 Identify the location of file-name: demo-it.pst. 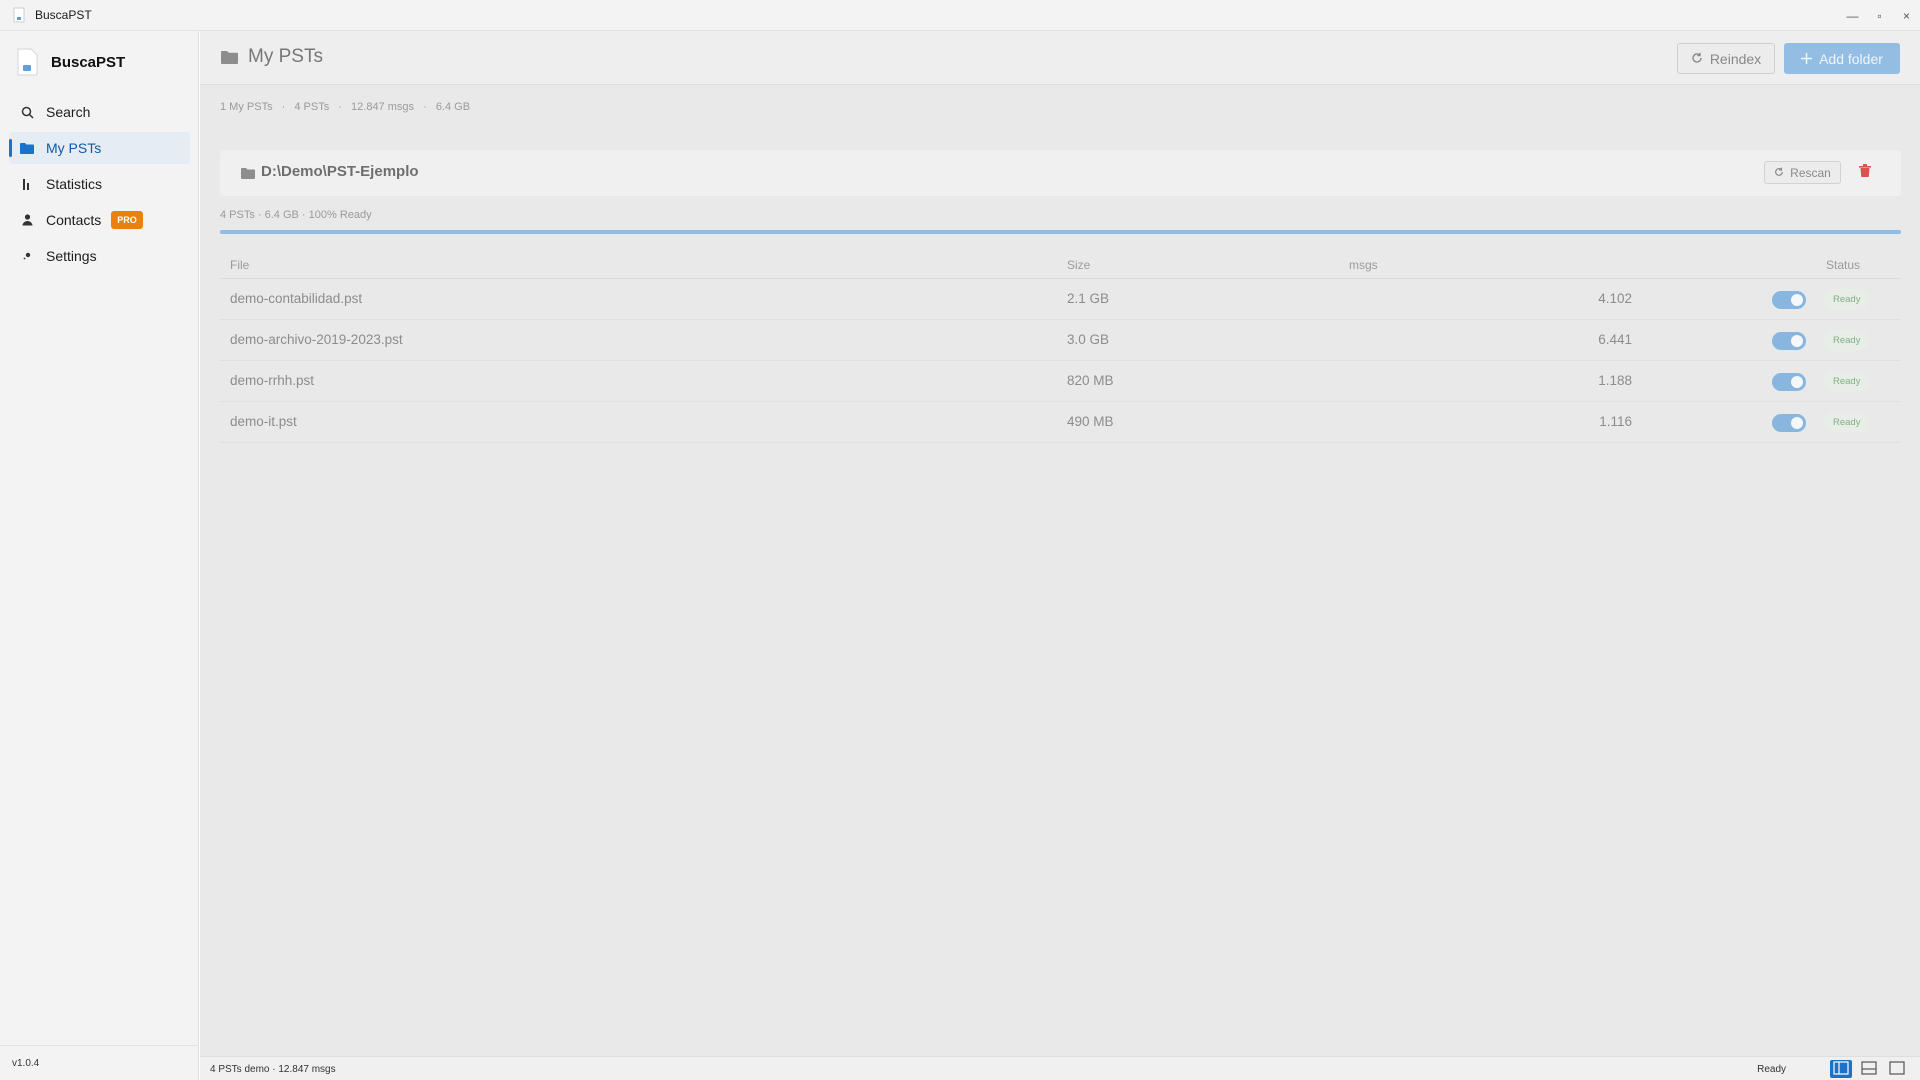
(263, 421).